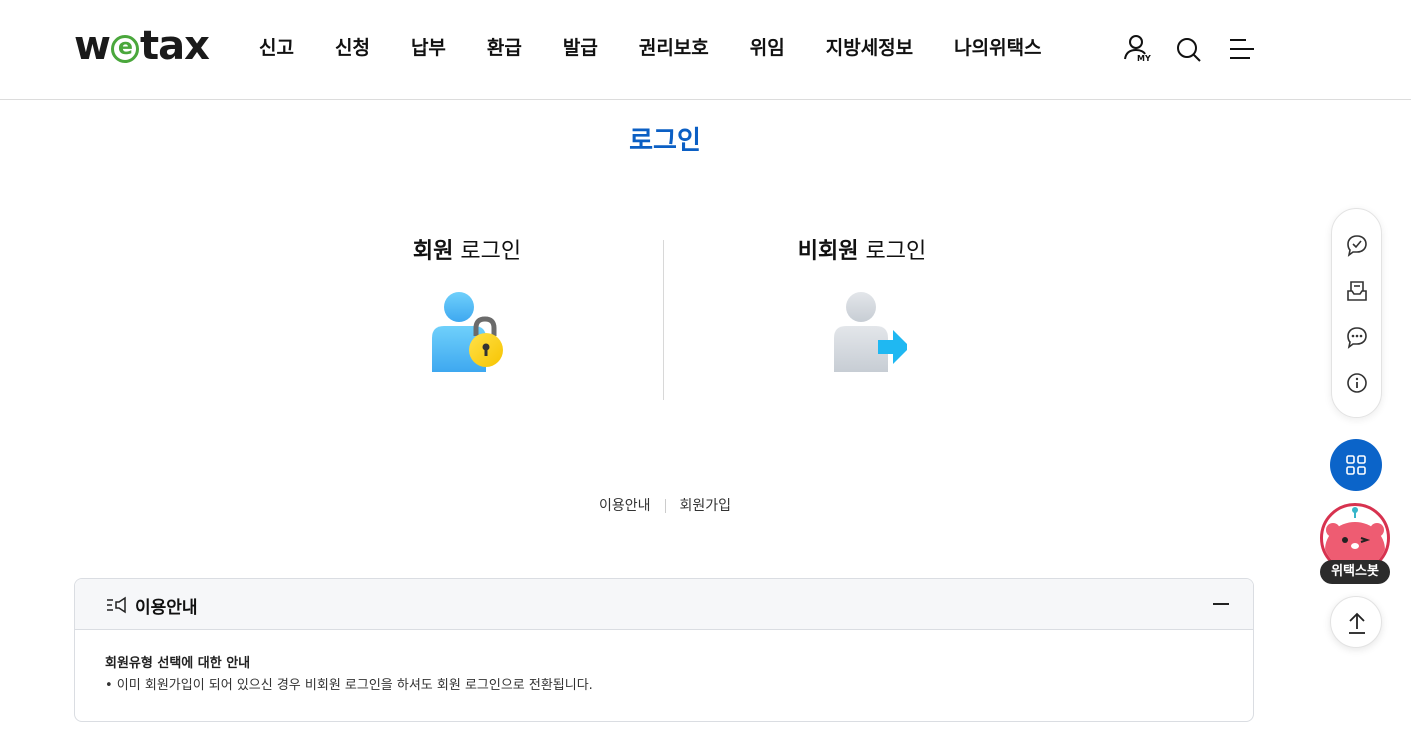 The width and height of the screenshot is (1411, 753). I want to click on login-divider, so click(663, 320).